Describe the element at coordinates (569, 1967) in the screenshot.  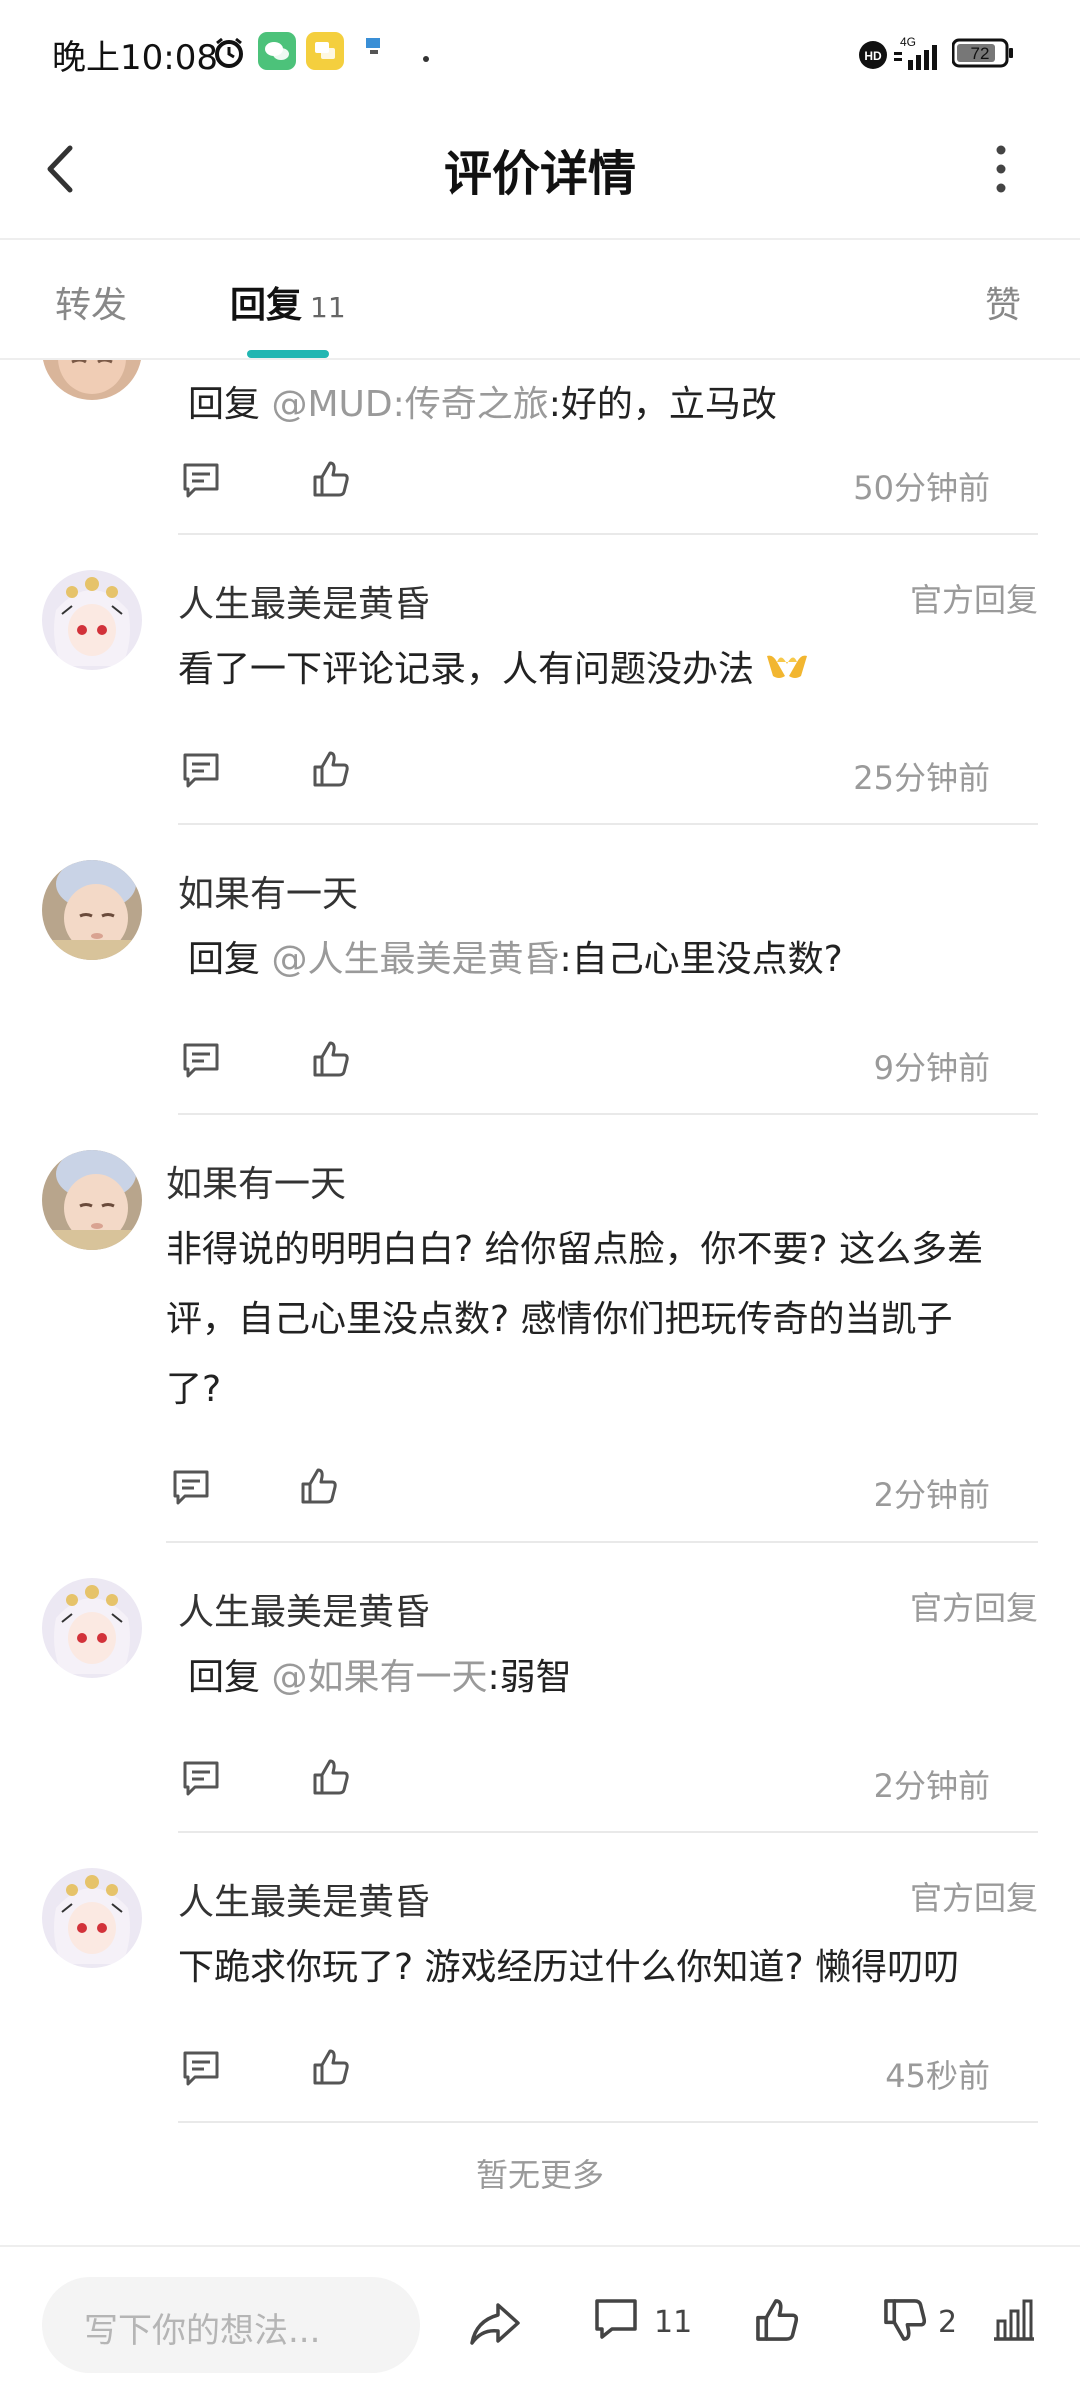
I see `comment-text: 下跪求你玩了? 游戏经历过什么你知道? 懒得叨叨` at that location.